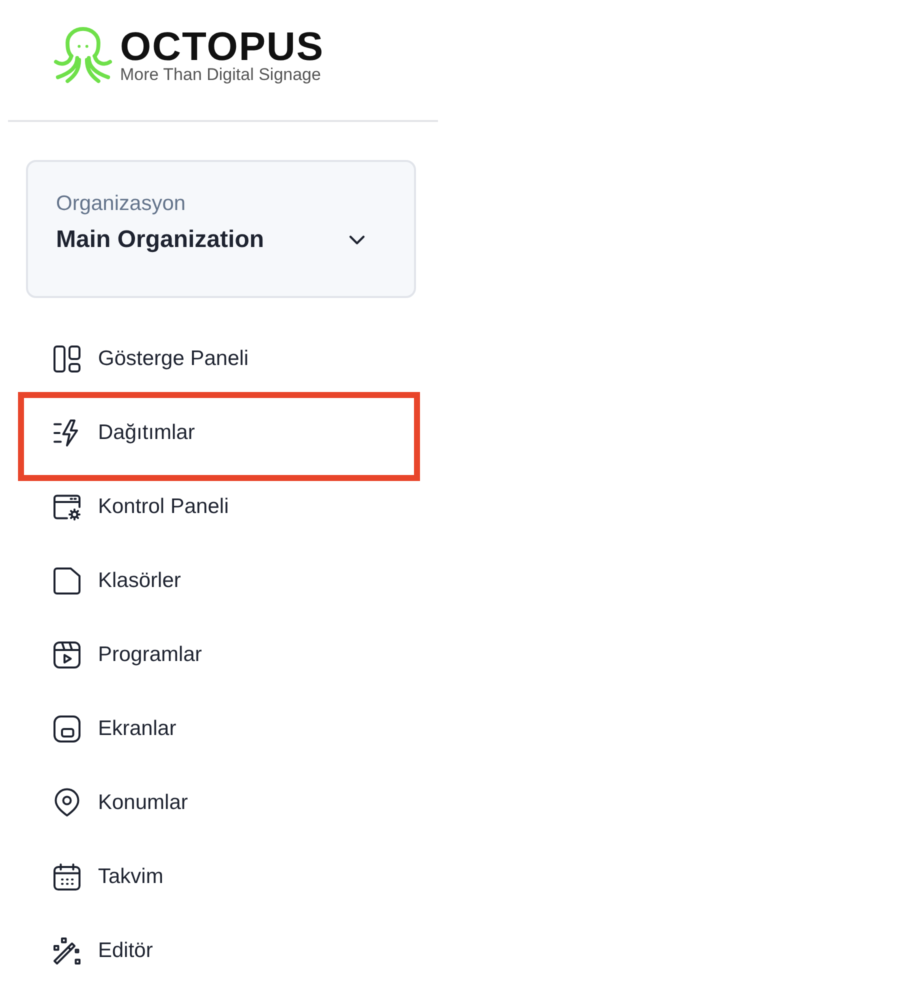  Describe the element at coordinates (108, 877) in the screenshot. I see `nav-item: Takvim` at that location.